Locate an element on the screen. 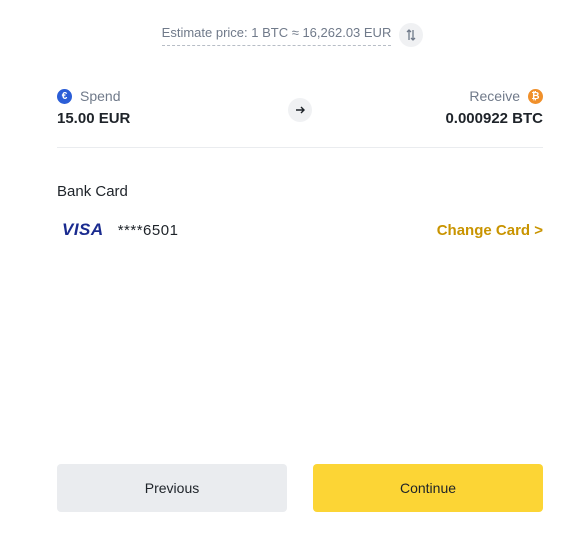  bitcoin-coin-icon: ₿ is located at coordinates (535, 96).